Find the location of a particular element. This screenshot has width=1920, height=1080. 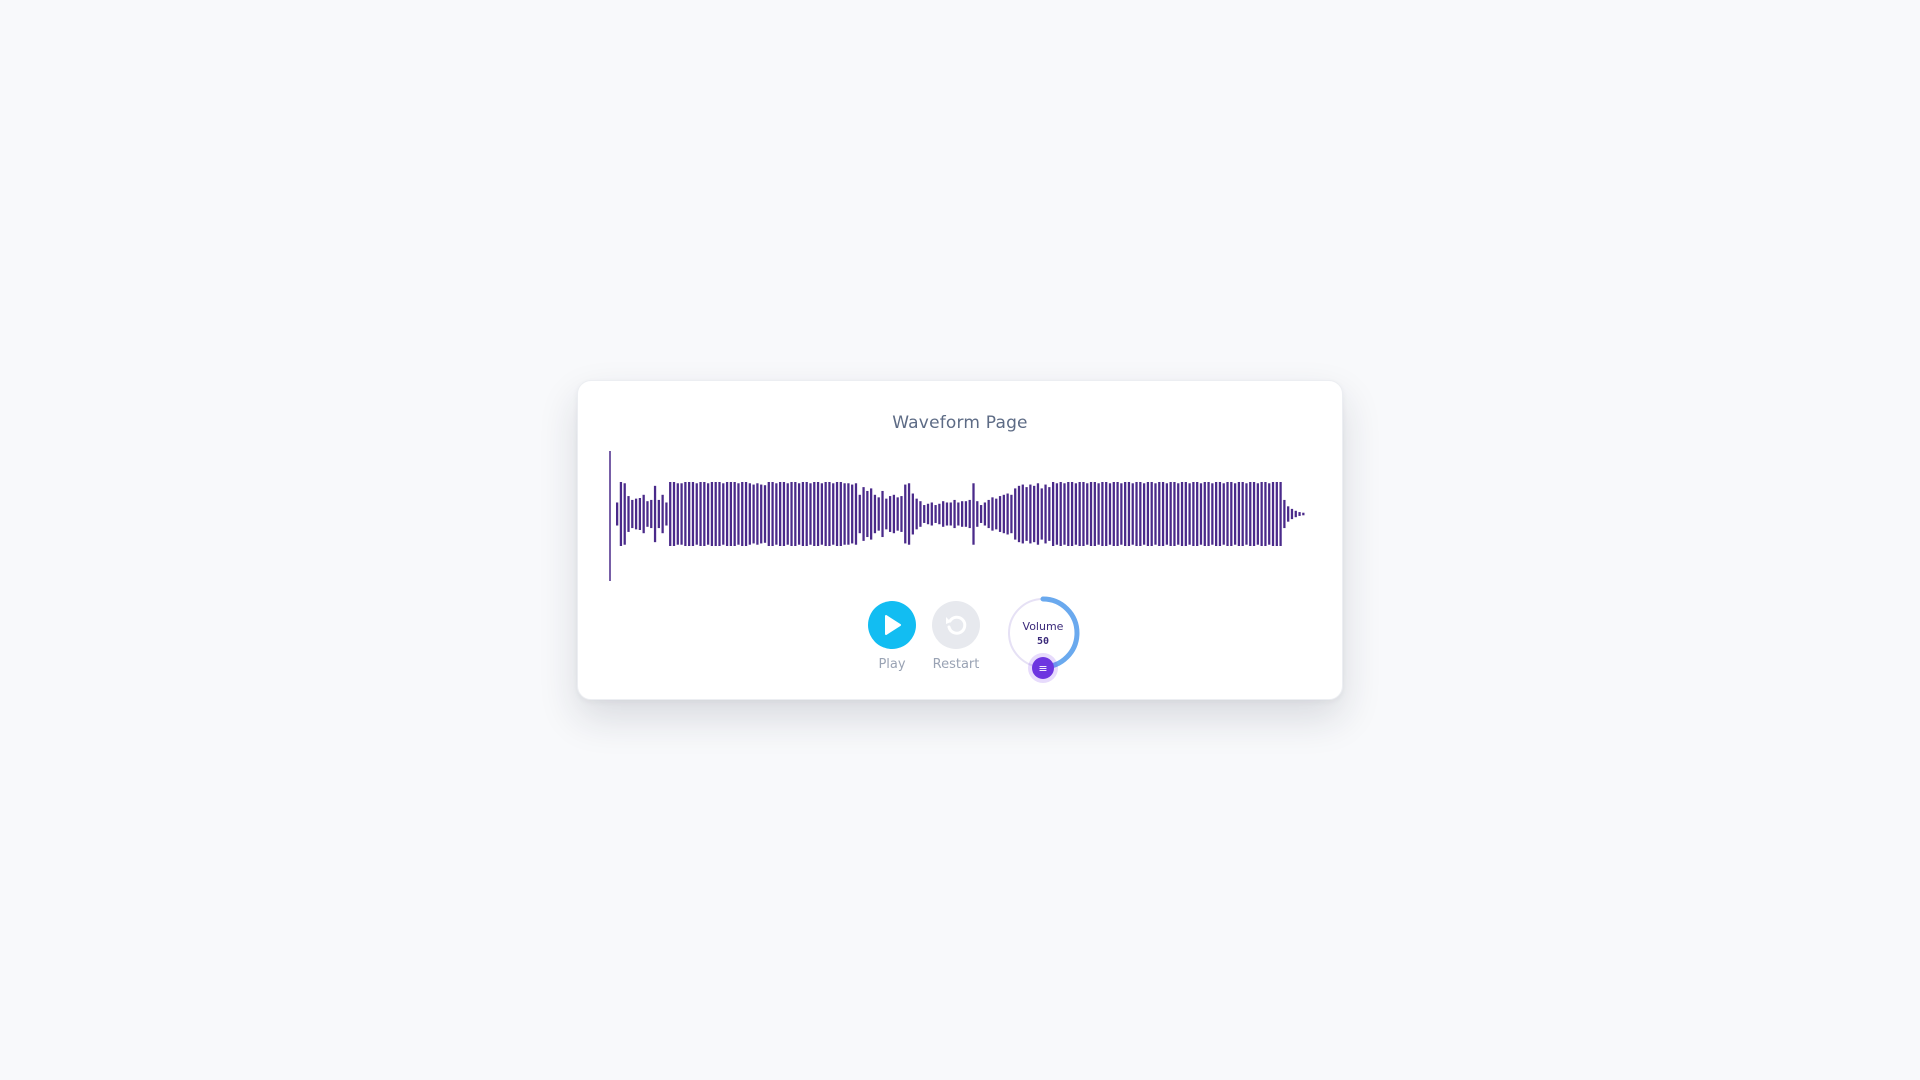

waveform-svg is located at coordinates (961, 516).